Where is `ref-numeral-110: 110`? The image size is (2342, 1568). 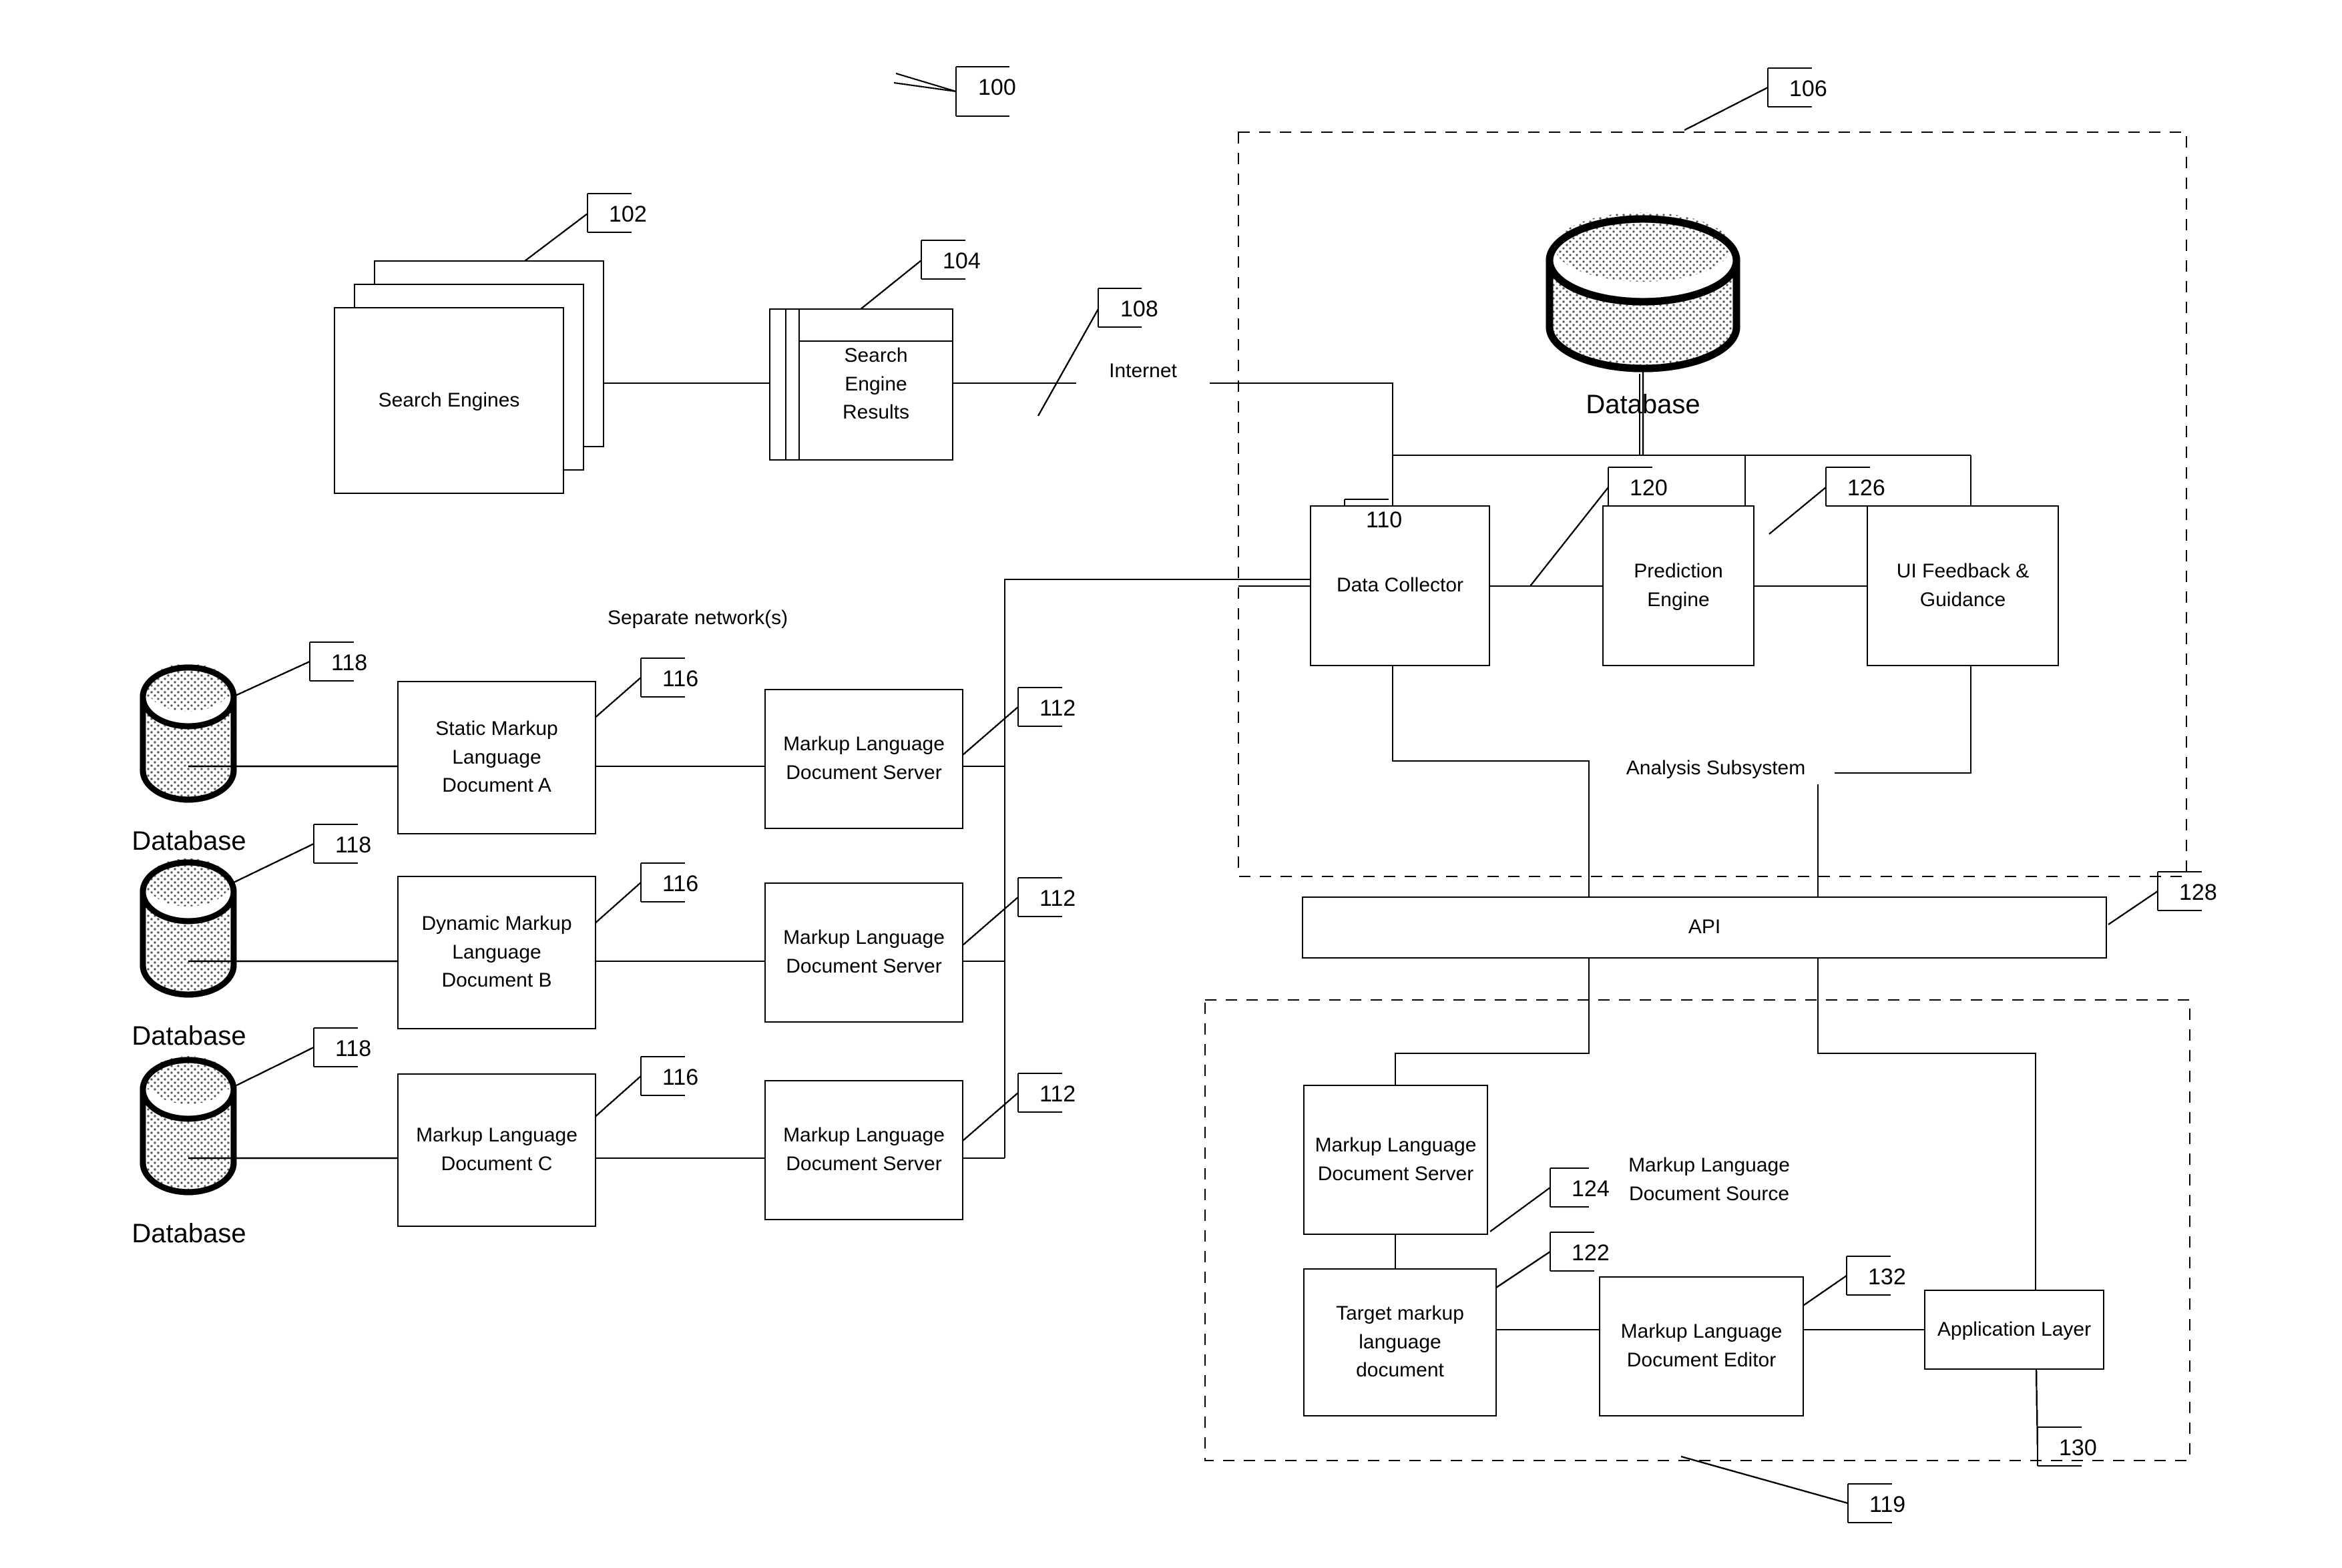 ref-numeral-110: 110 is located at coordinates (1384, 520).